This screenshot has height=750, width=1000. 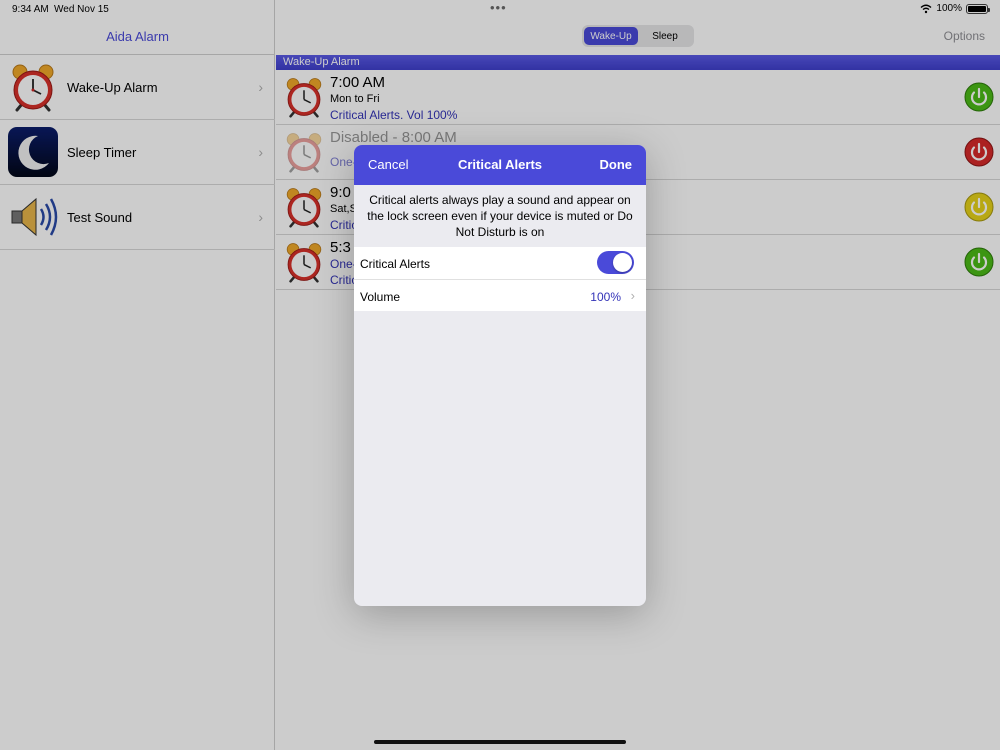 I want to click on critical-alerts-label: Critical Alerts, so click(x=395, y=264).